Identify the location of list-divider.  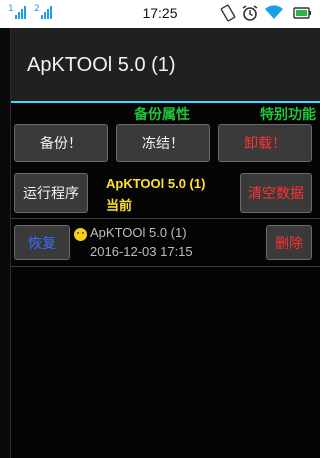
(165, 266).